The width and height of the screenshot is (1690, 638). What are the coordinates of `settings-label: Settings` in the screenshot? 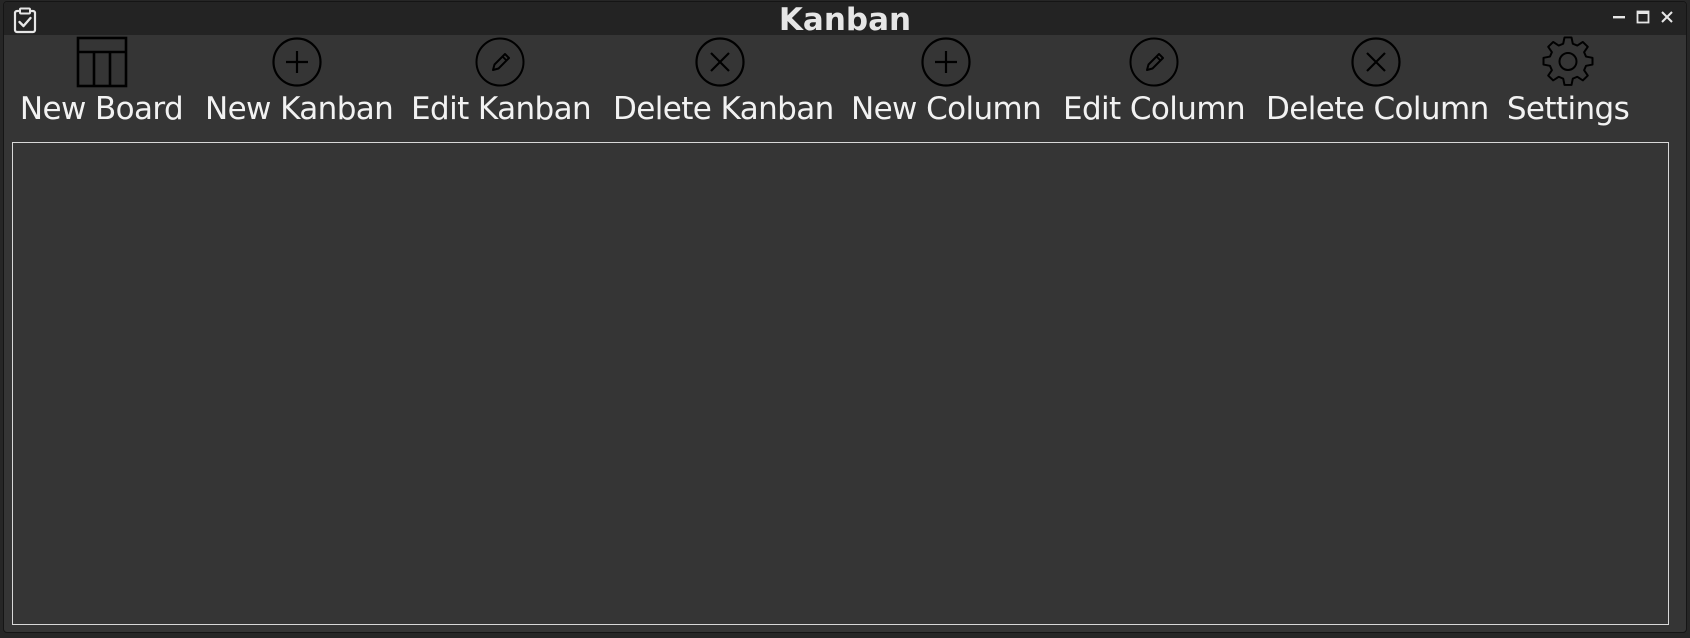 It's located at (1568, 109).